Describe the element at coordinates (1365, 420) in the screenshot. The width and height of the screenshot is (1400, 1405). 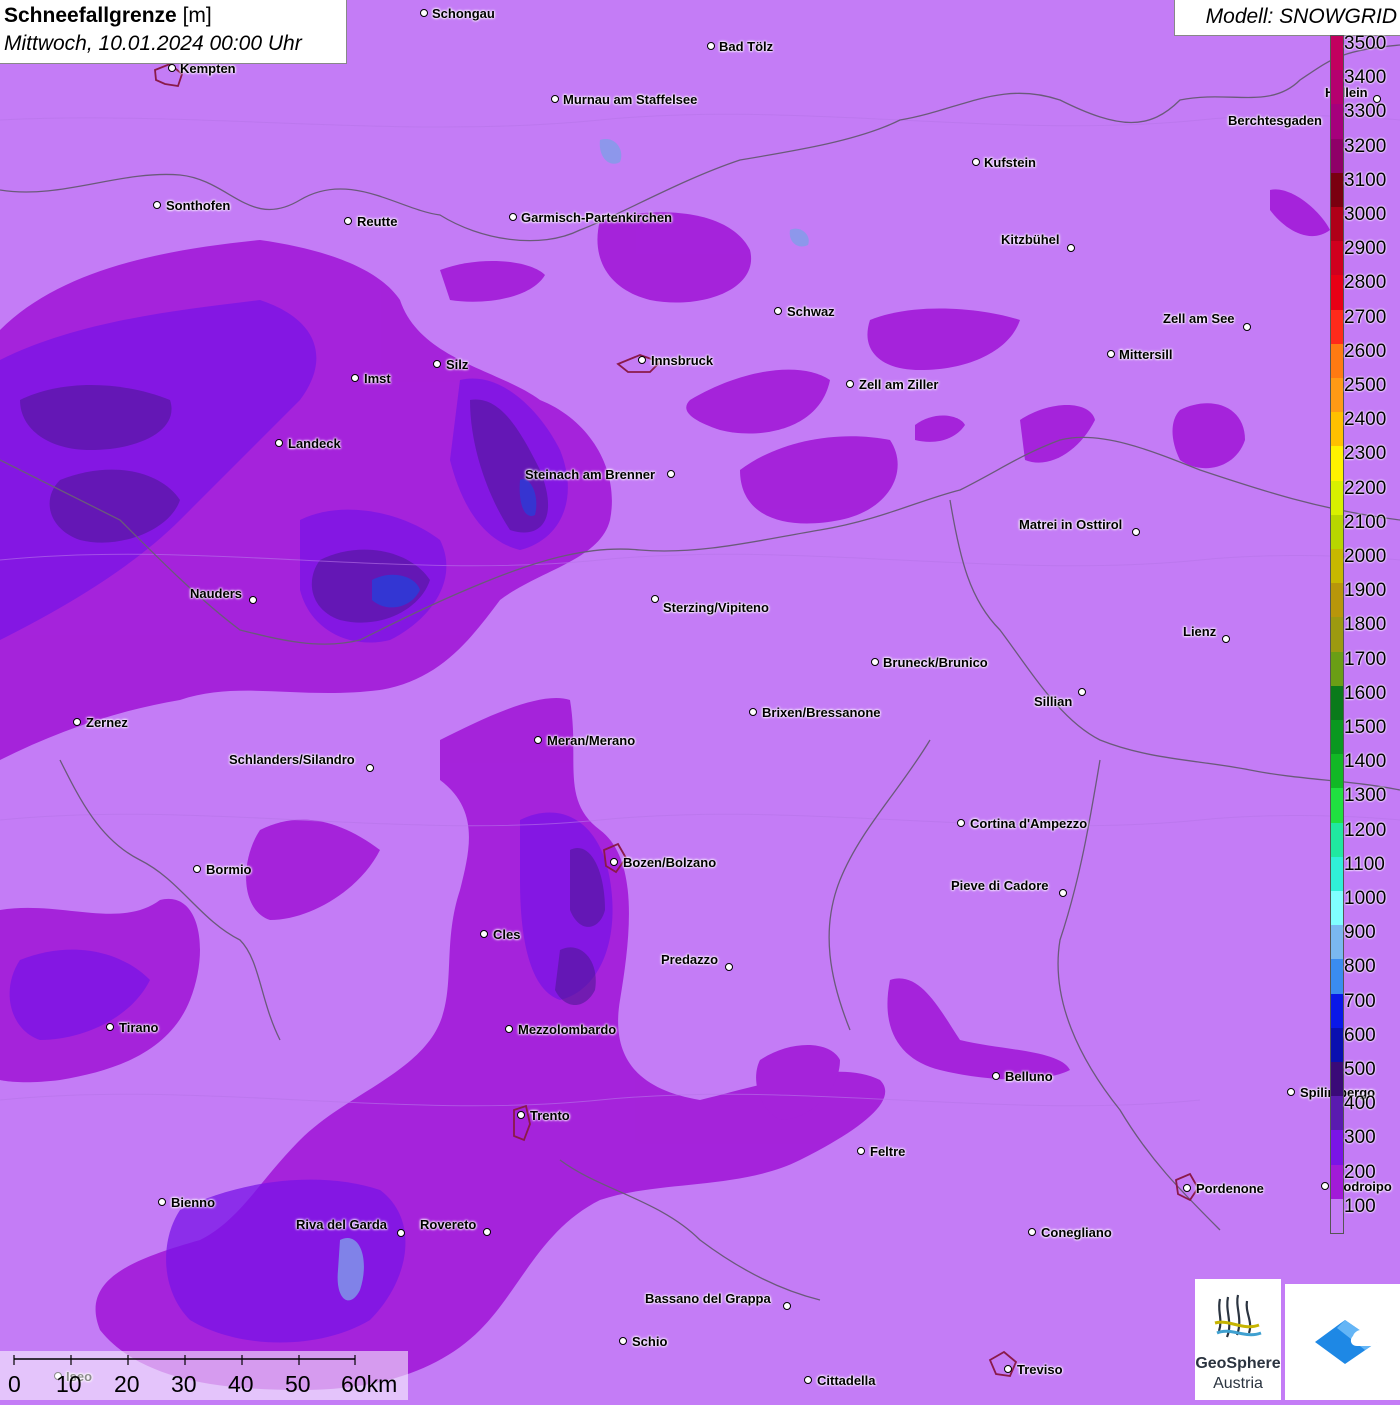
I see `legend-label: 2400` at that location.